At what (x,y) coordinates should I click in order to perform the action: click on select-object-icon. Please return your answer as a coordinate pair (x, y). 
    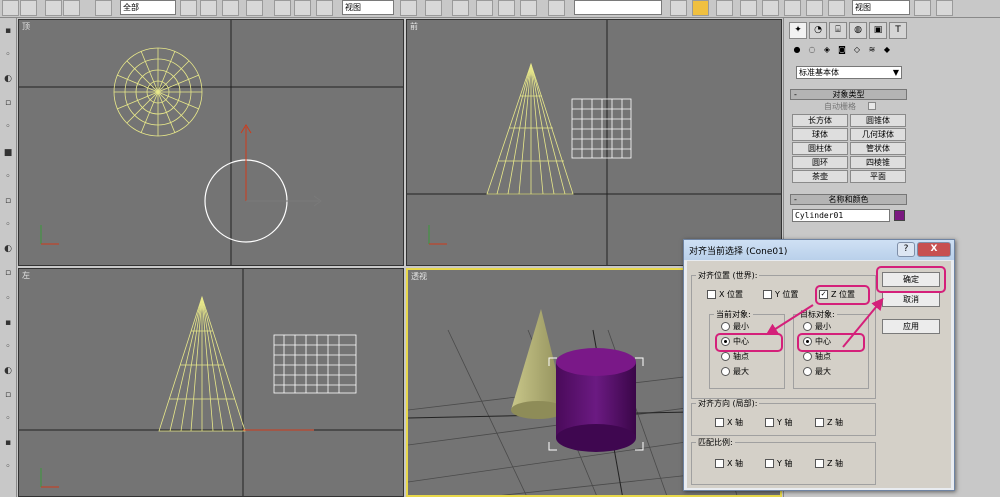
    Looking at the image, I should click on (188, 8).